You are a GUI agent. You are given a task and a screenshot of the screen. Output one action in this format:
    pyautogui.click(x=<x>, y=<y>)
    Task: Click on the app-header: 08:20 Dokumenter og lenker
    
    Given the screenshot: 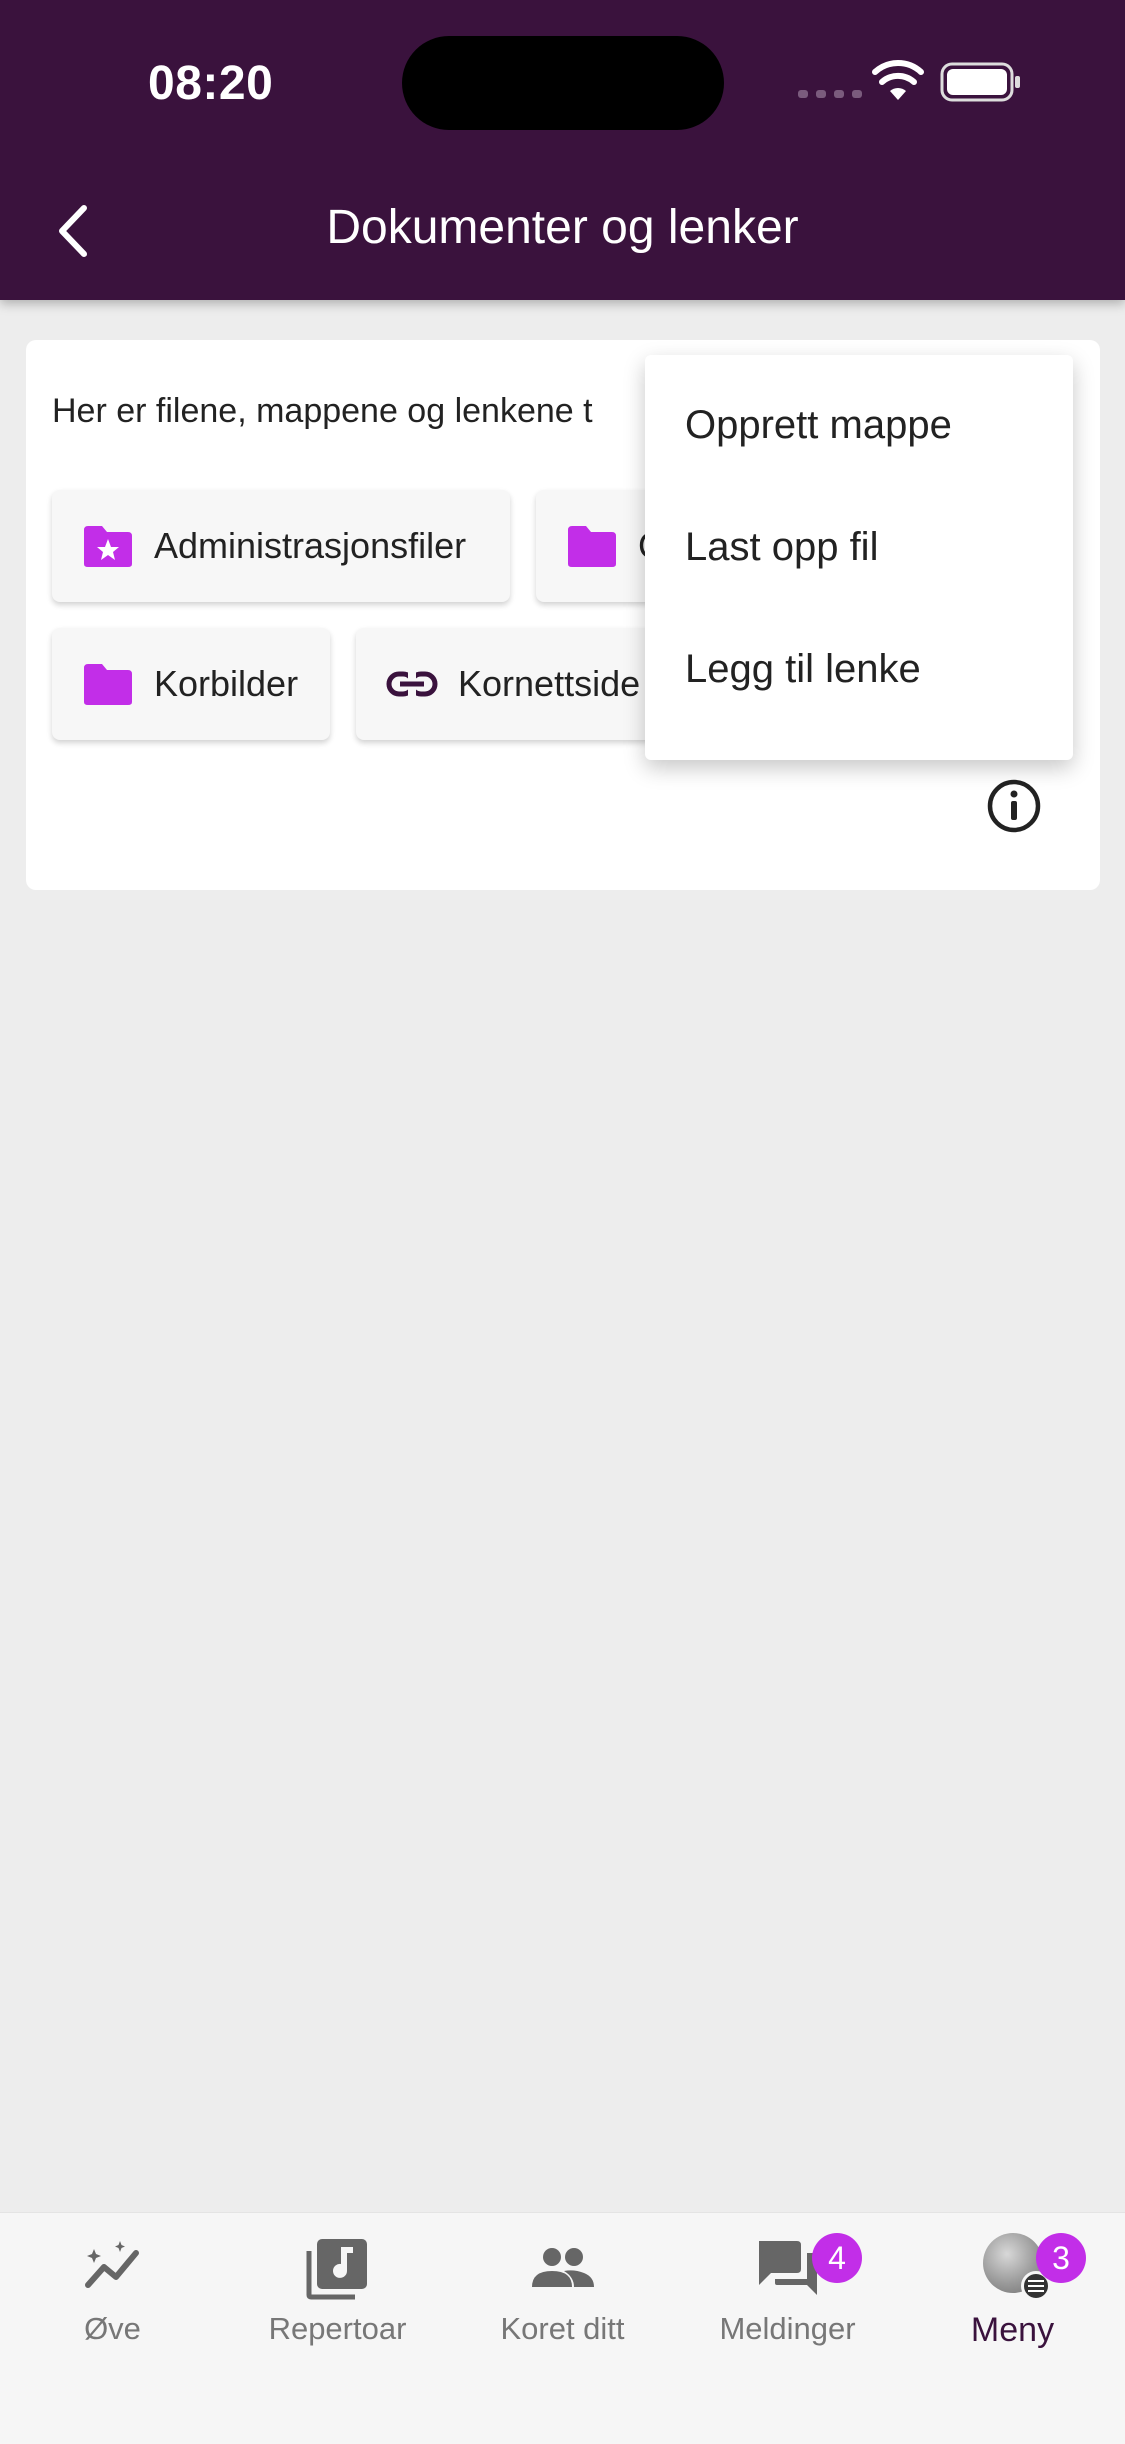 What is the action you would take?
    pyautogui.click(x=562, y=150)
    